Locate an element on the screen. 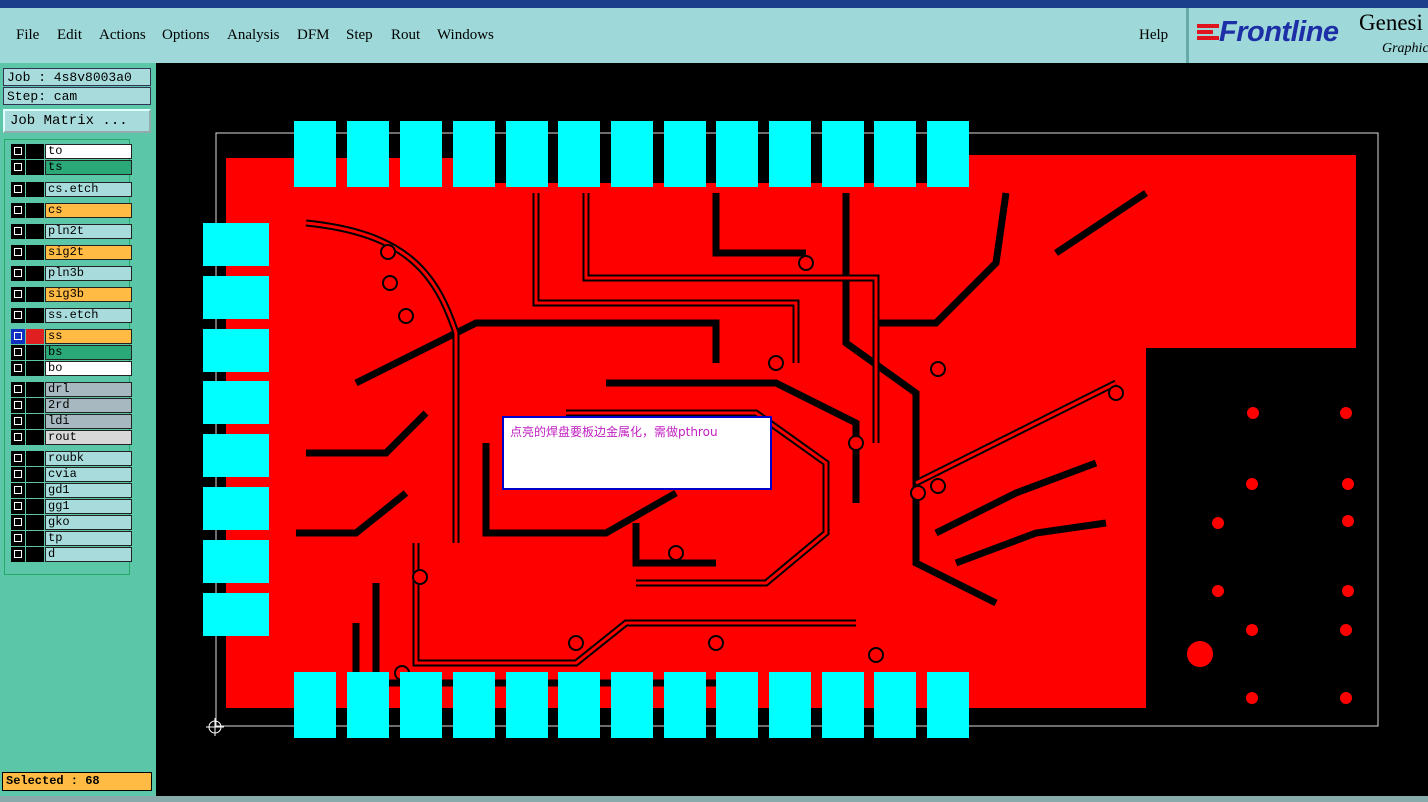 The height and width of the screenshot is (802, 1428). layer-row-bo: bo is located at coordinates (70, 368).